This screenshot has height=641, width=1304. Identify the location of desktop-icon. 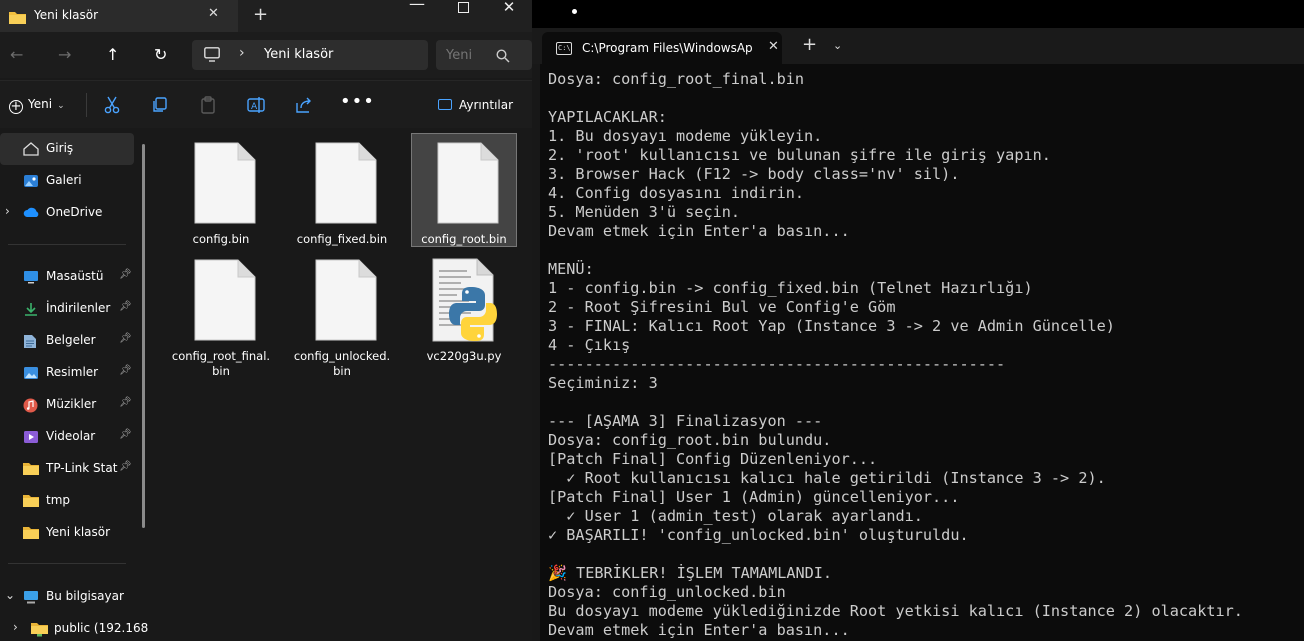
(31, 277).